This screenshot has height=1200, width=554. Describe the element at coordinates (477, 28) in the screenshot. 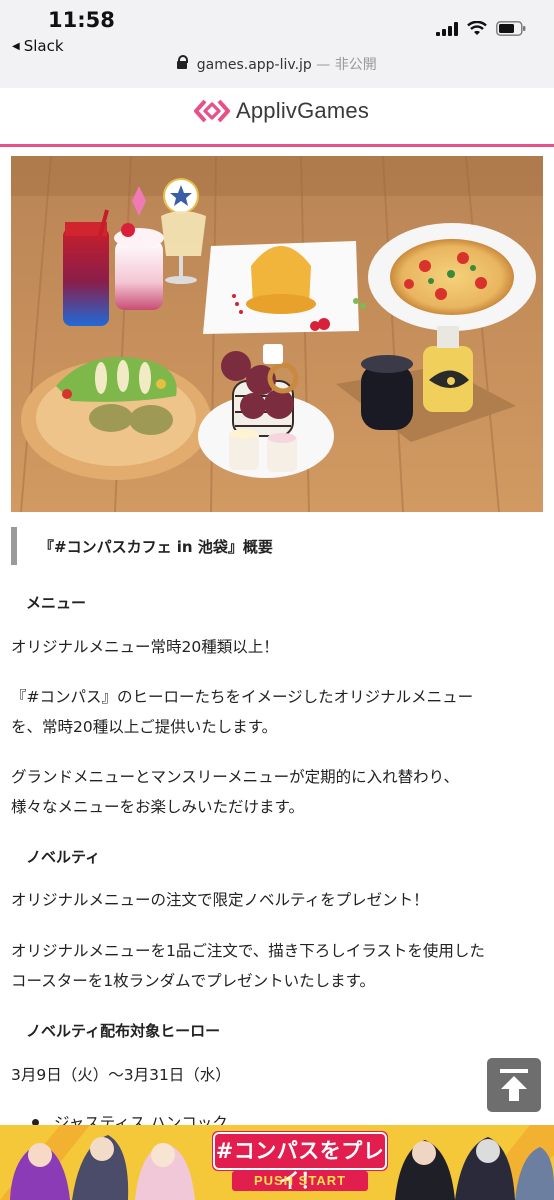

I see `wifi-icon` at that location.